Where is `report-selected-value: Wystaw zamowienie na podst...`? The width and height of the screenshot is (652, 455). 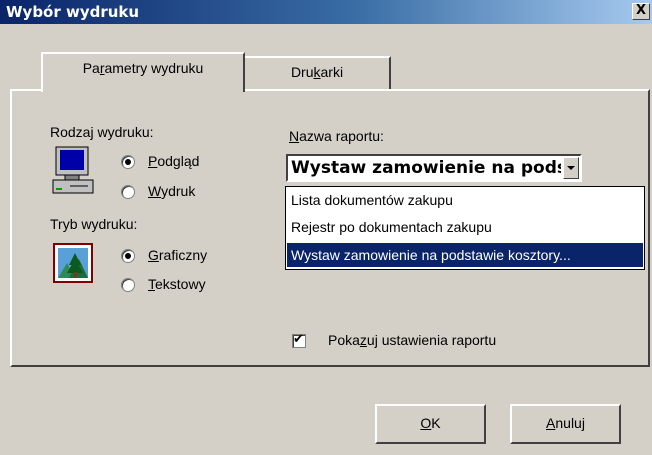
report-selected-value: Wystaw zamowienie na podst... is located at coordinates (426, 168).